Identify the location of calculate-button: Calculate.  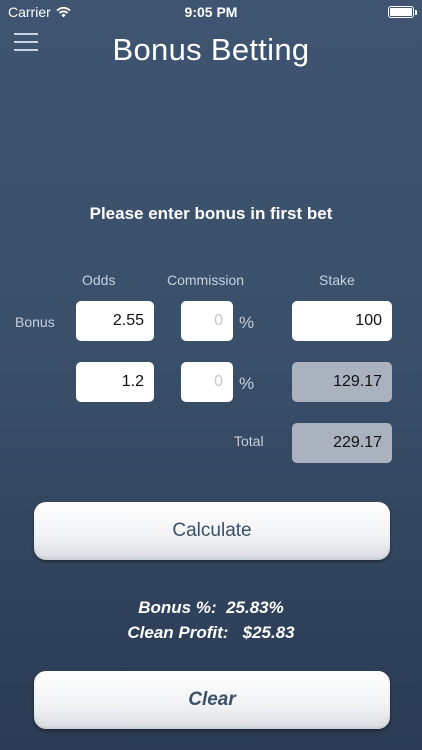
(212, 531).